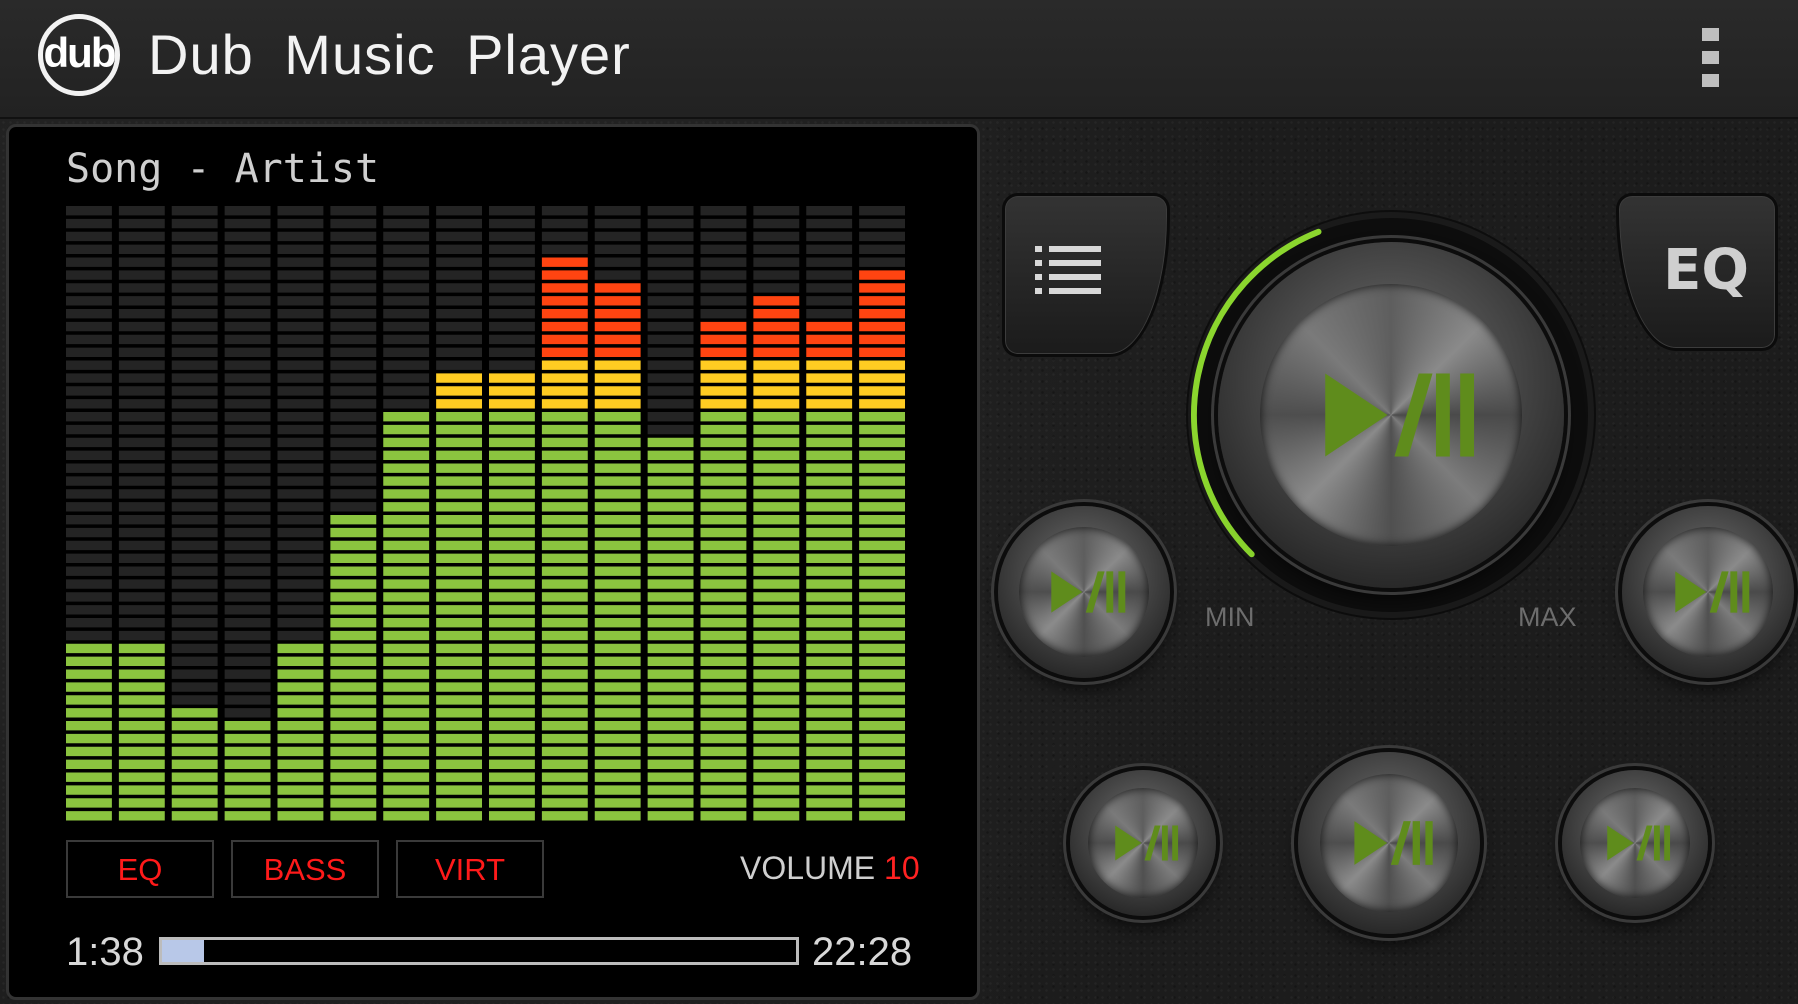  I want to click on bottom-left-play-pause-button, so click(1143, 843).